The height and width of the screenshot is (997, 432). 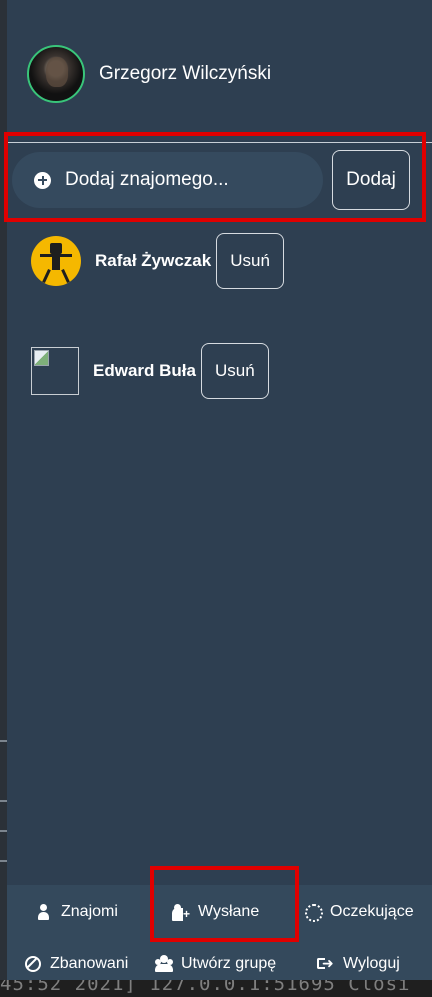 I want to click on nav-friends: Znajomi, so click(x=76, y=912).